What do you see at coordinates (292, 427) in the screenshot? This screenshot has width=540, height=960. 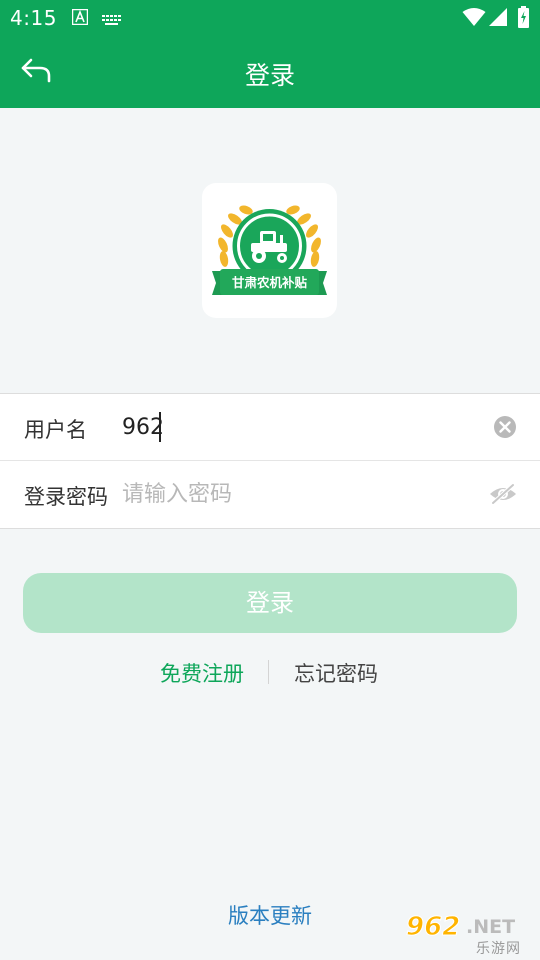 I see `username-input` at bounding box center [292, 427].